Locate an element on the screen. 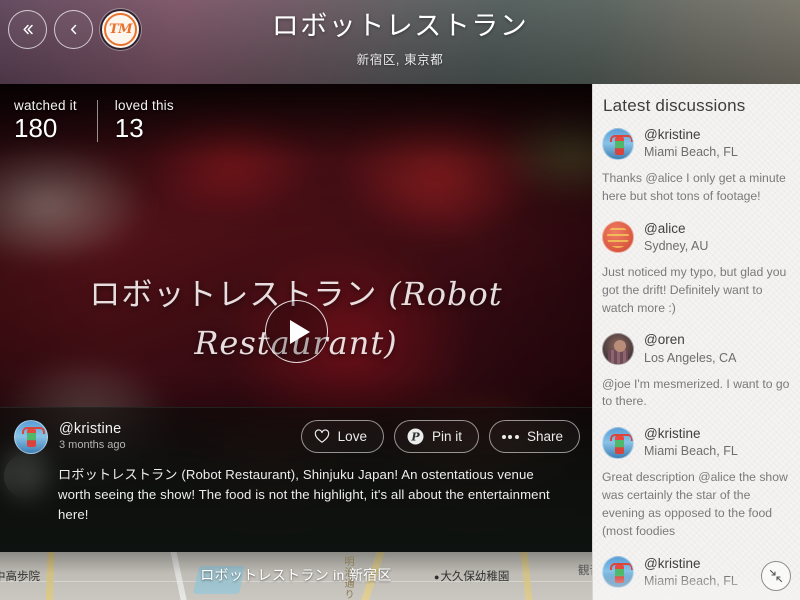  pin-it-button-label: Pin it is located at coordinates (446, 436).